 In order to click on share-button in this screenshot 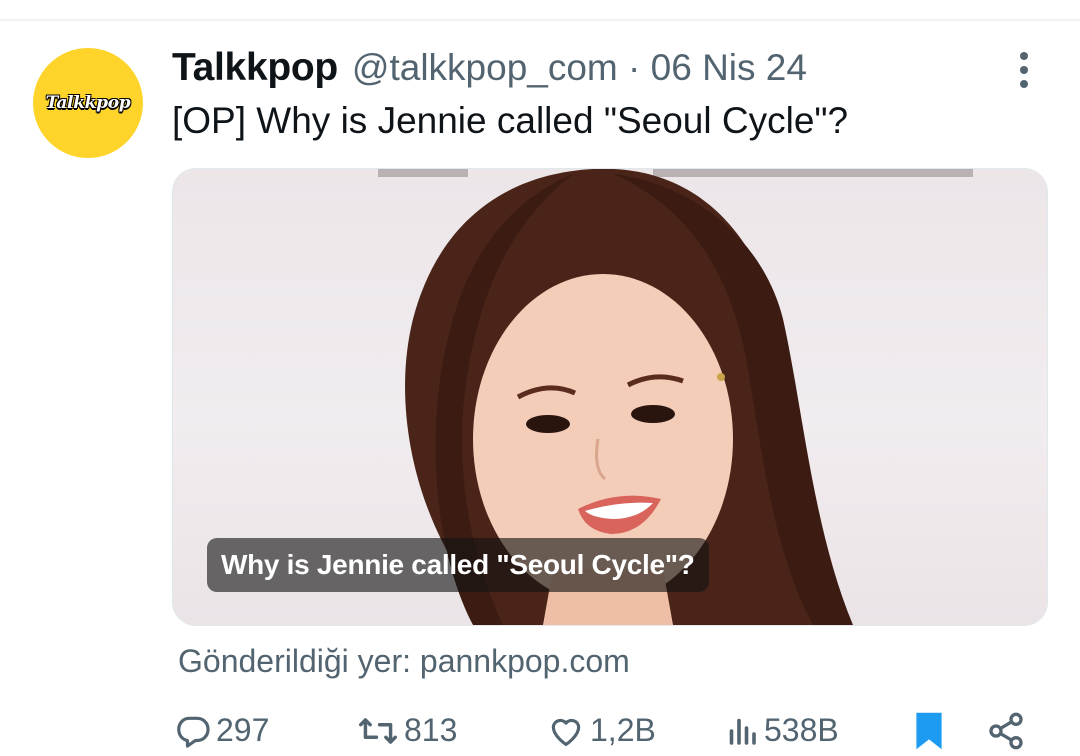, I will do `click(1006, 730)`.